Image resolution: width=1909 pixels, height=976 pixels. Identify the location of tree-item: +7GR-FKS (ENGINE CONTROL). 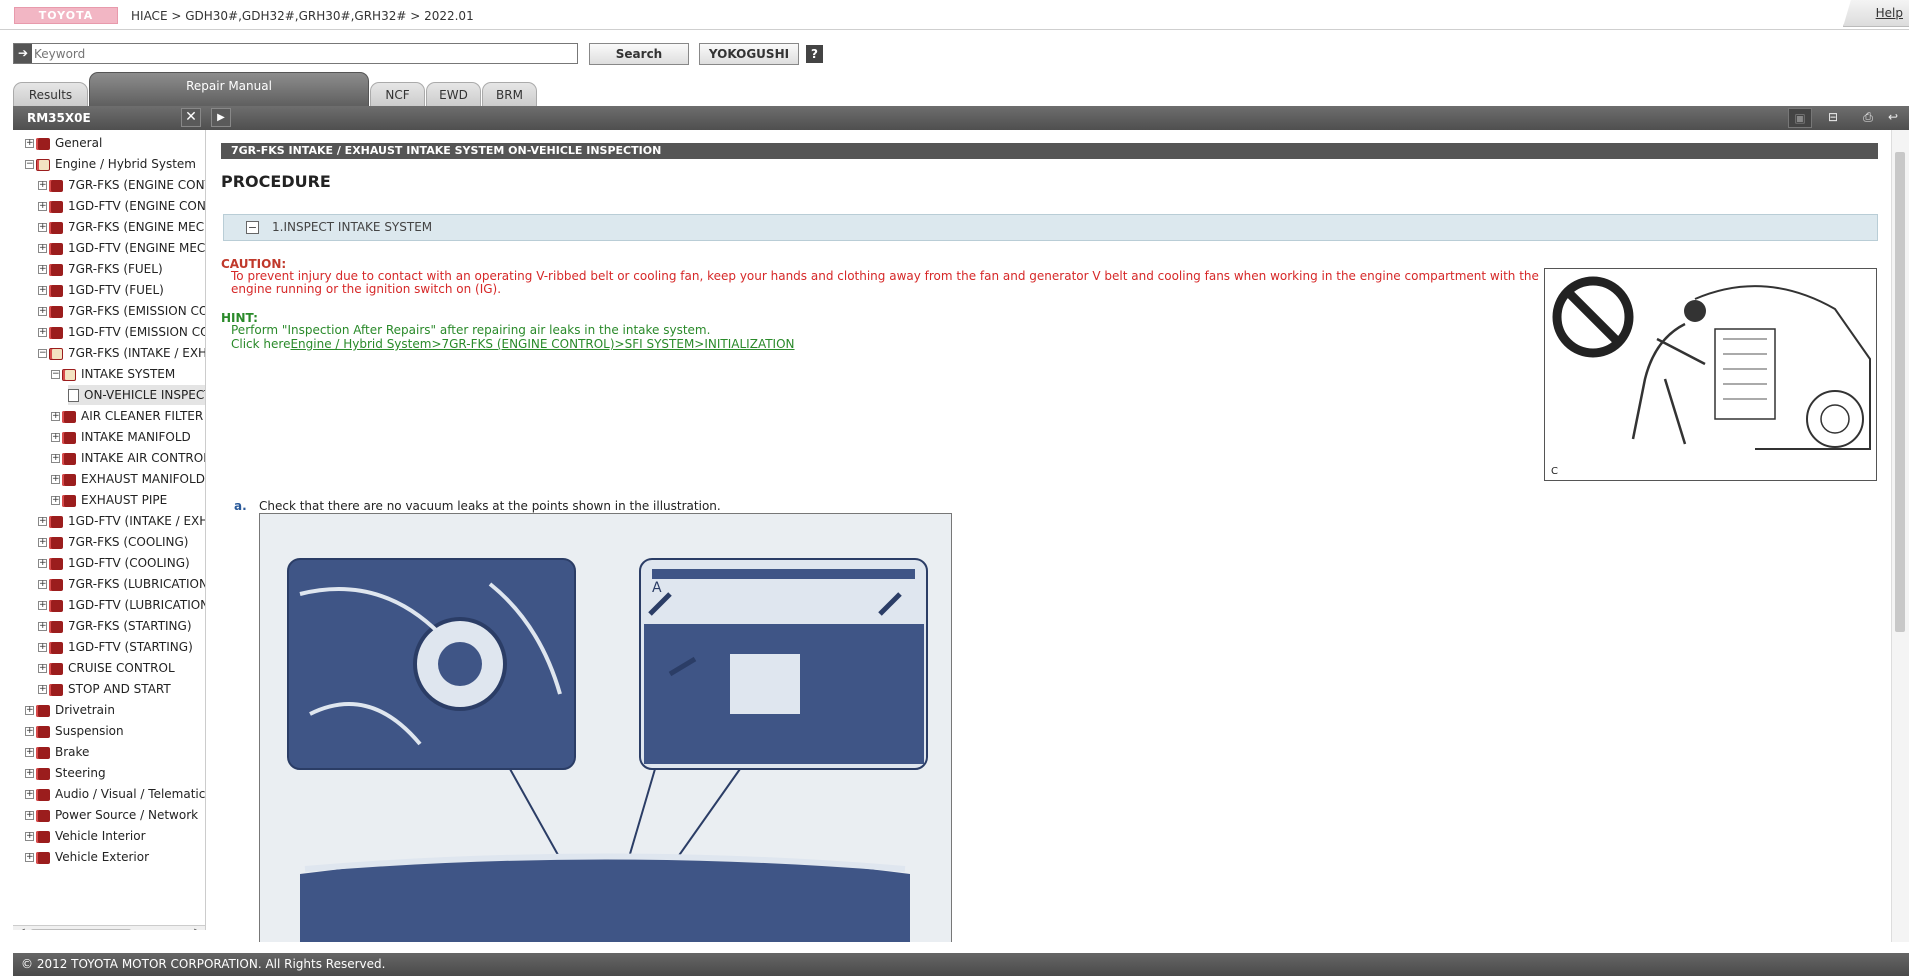
(121, 185).